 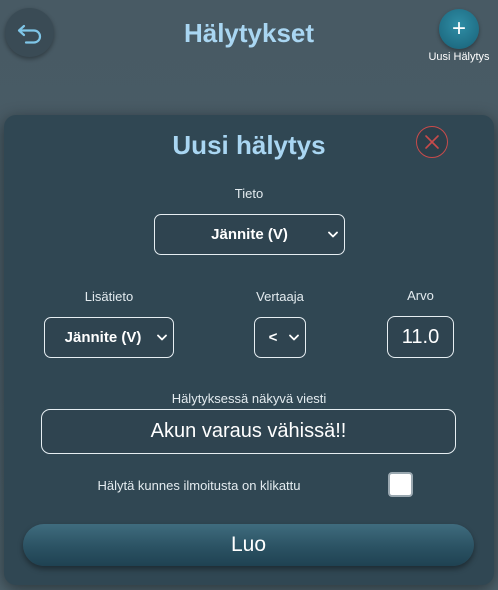 I want to click on new-alert-label: Uusi Hälytys, so click(x=459, y=57).